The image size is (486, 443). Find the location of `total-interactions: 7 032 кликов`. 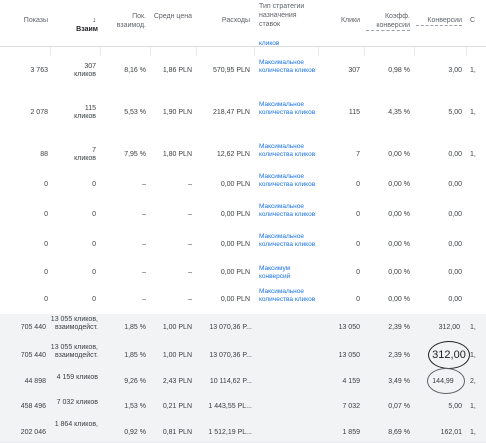

total-interactions: 7 032 кликов is located at coordinates (77, 402).